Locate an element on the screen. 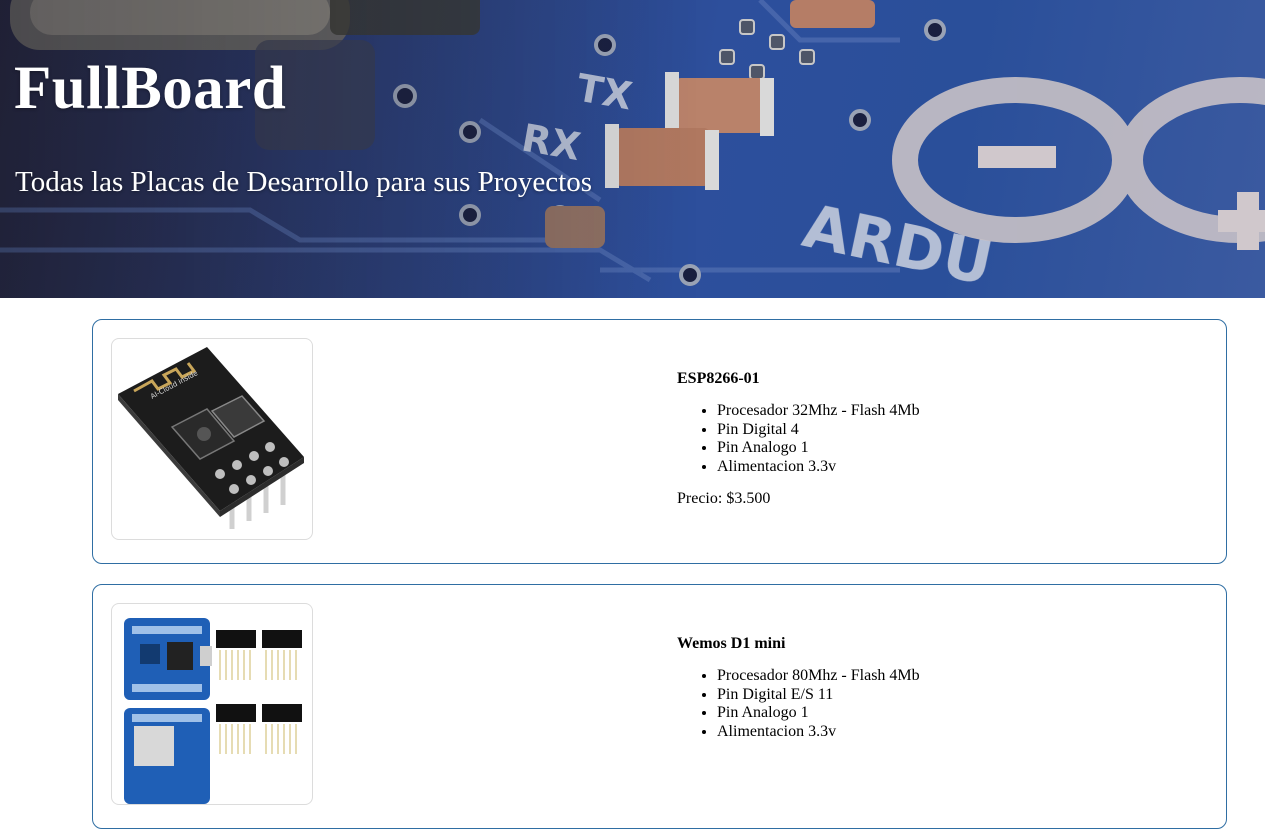 The image size is (1265, 829). spec-item: Procesador 32Mhz - Flash 4Mb is located at coordinates (957, 411).